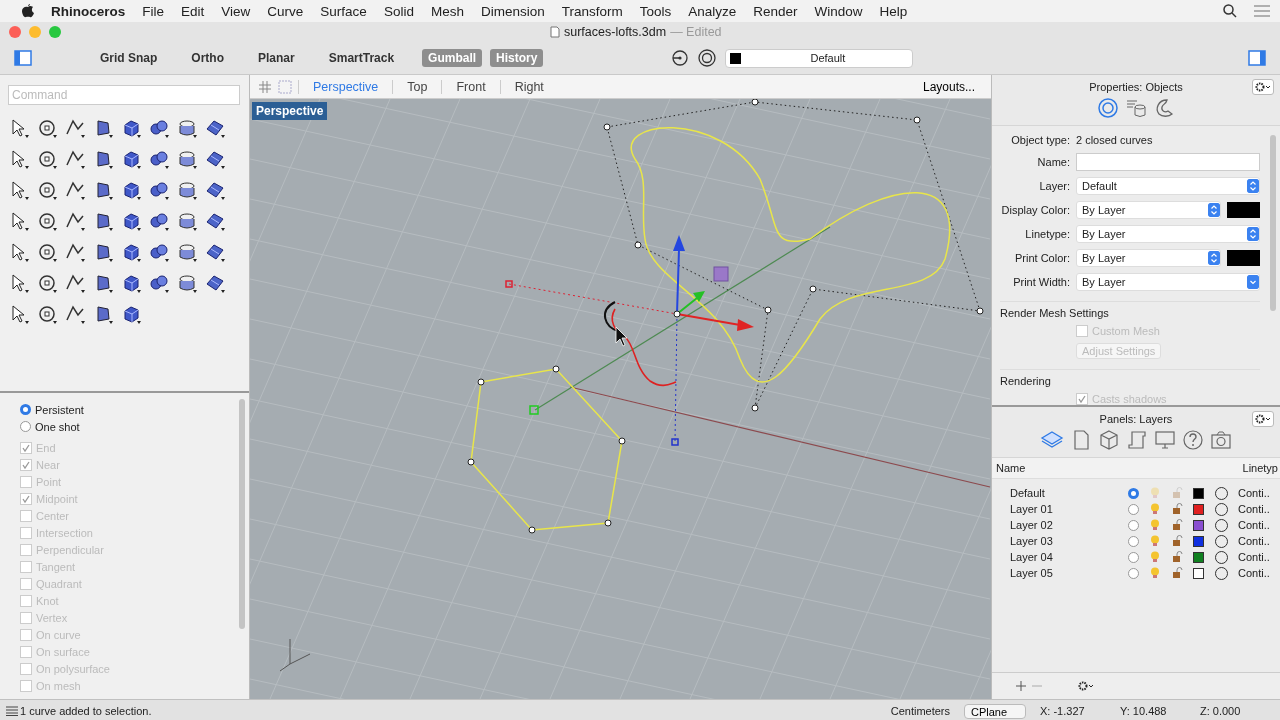 This screenshot has width=1280, height=720. Describe the element at coordinates (819, 58) in the screenshot. I see `layer-dropdown: Default` at that location.